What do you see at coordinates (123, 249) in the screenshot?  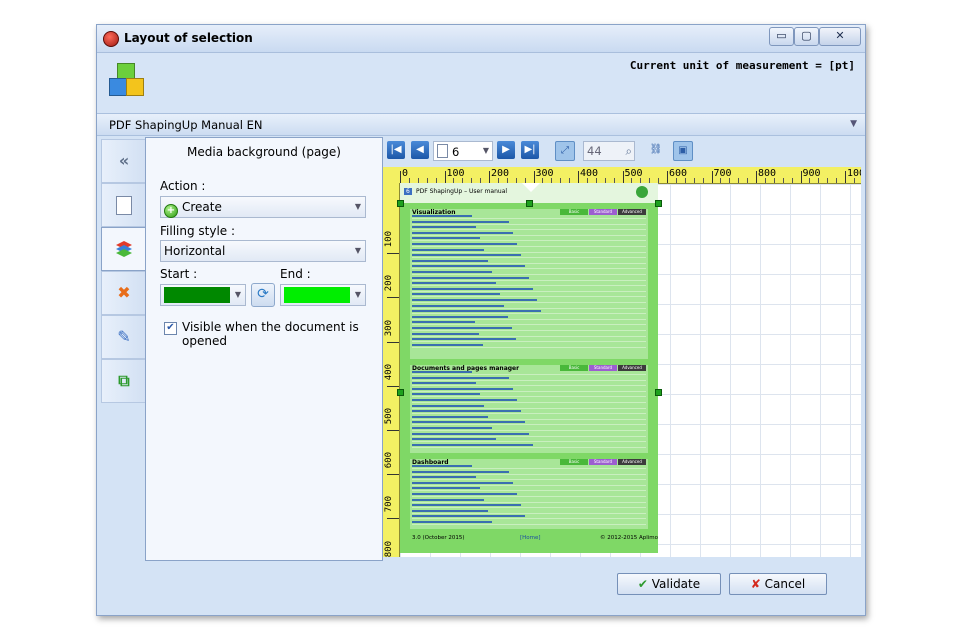 I see `tab-media-background` at bounding box center [123, 249].